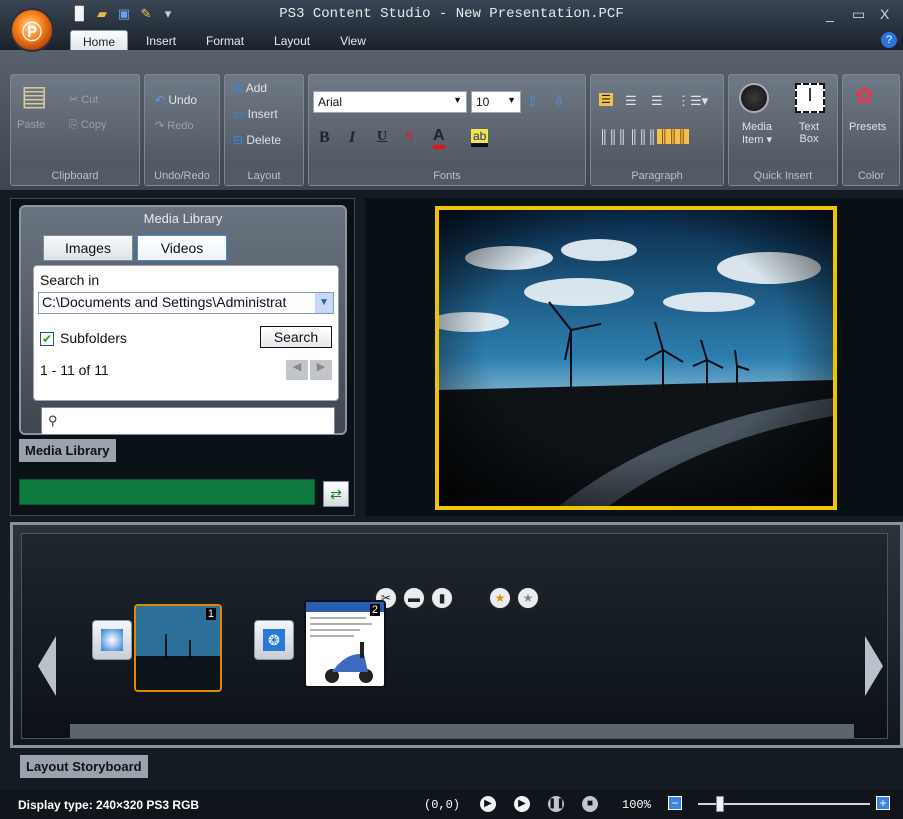 The width and height of the screenshot is (903, 819). Describe the element at coordinates (636, 805) in the screenshot. I see `zoom-level: 100%` at that location.